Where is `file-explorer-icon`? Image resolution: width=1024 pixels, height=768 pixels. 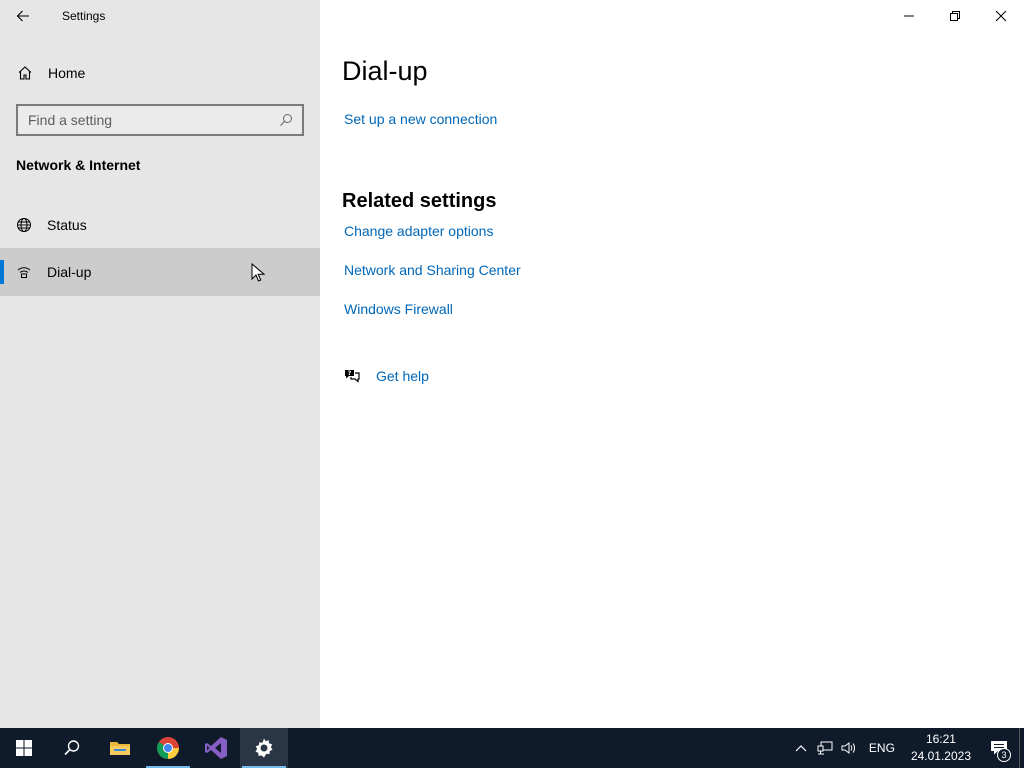
file-explorer-icon is located at coordinates (120, 748).